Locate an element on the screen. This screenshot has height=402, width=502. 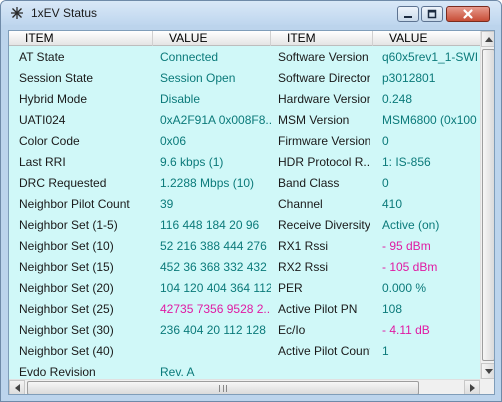
item-label: Evdo Revision is located at coordinates (57, 372).